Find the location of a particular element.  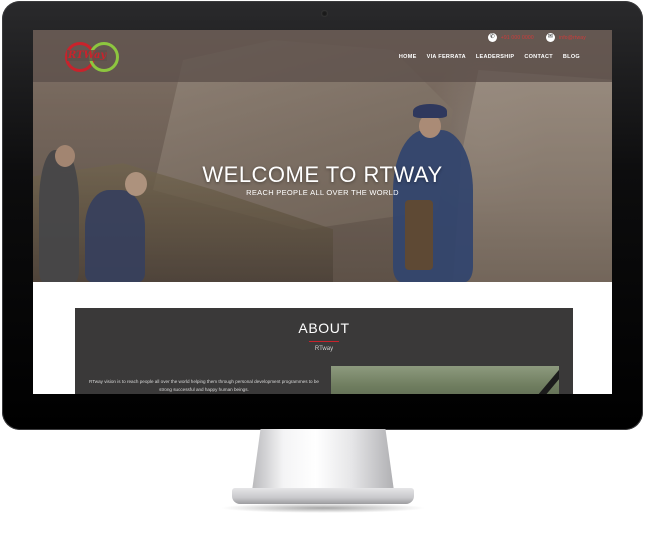

nav-item-blog: BLOG is located at coordinates (571, 57).